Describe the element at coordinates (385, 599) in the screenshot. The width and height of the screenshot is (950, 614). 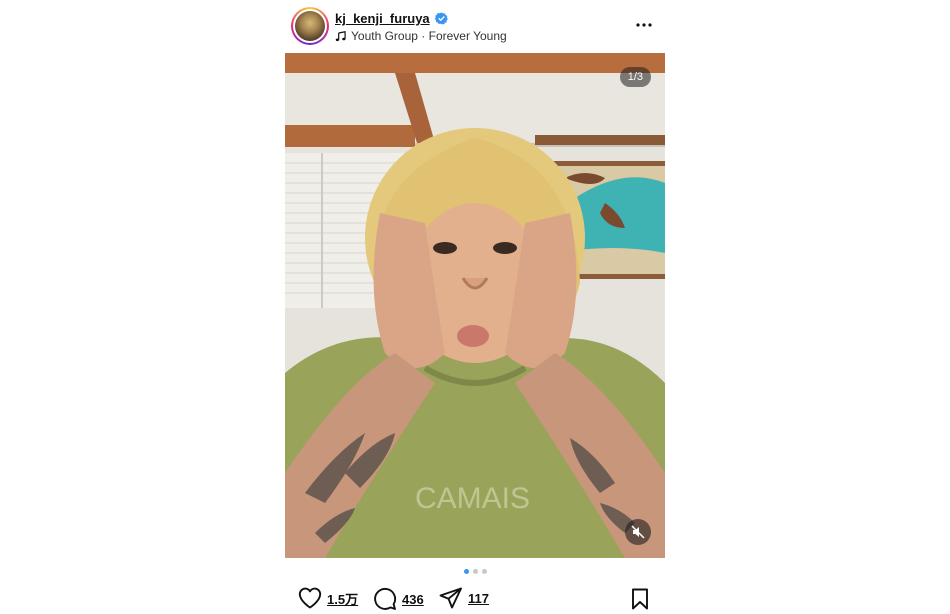
I see `comment-icon` at that location.